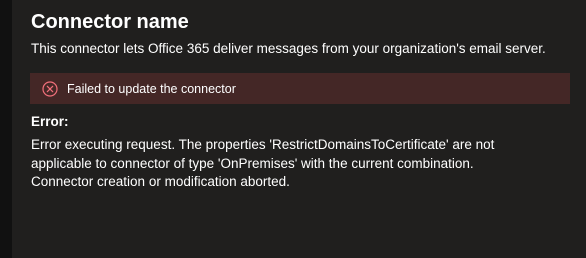 Image resolution: width=586 pixels, height=258 pixels. Describe the element at coordinates (300, 88) in the screenshot. I see `error-banner: Failed to update the connector` at that location.